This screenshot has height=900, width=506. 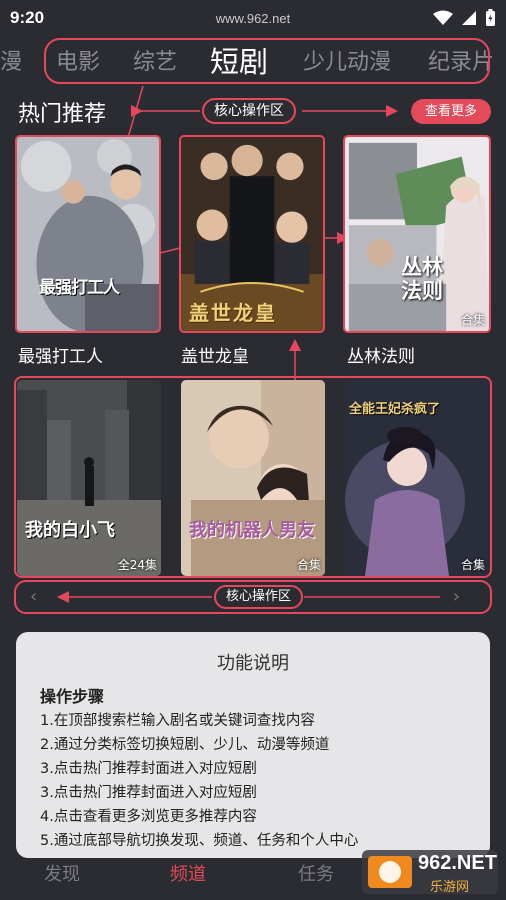 I want to click on poster-title-text: 丛林法则, so click(x=422, y=278).